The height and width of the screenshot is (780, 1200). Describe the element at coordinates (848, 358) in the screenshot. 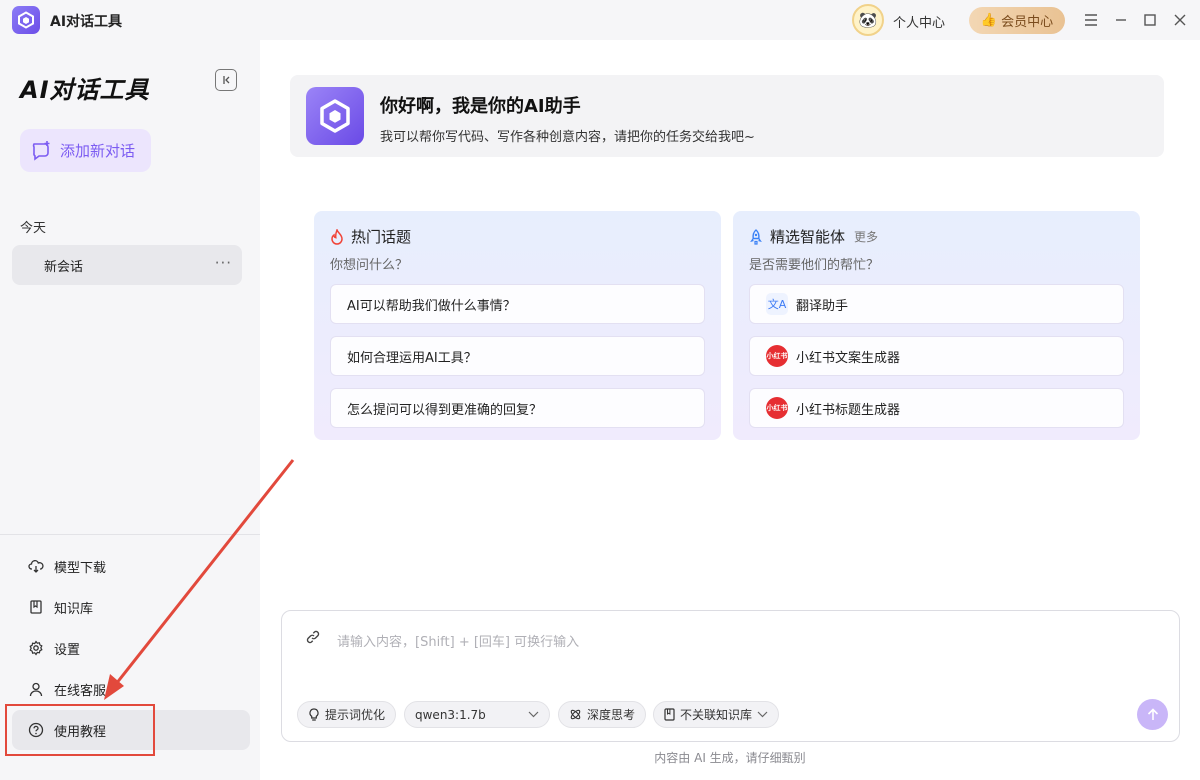

I see `agent-label: 小红书文案生成器` at that location.